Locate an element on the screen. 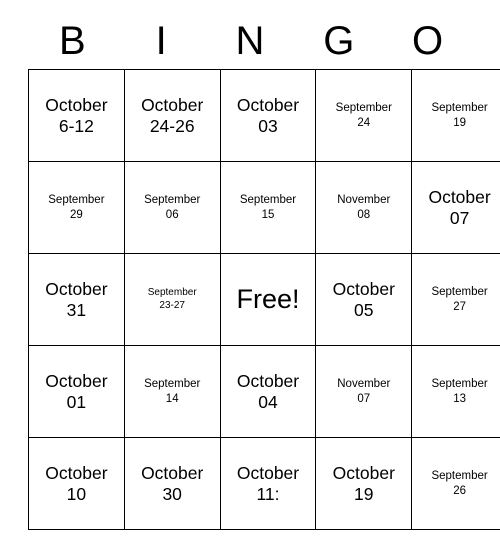  bingo-cell: September 23-27 is located at coordinates (172, 299).